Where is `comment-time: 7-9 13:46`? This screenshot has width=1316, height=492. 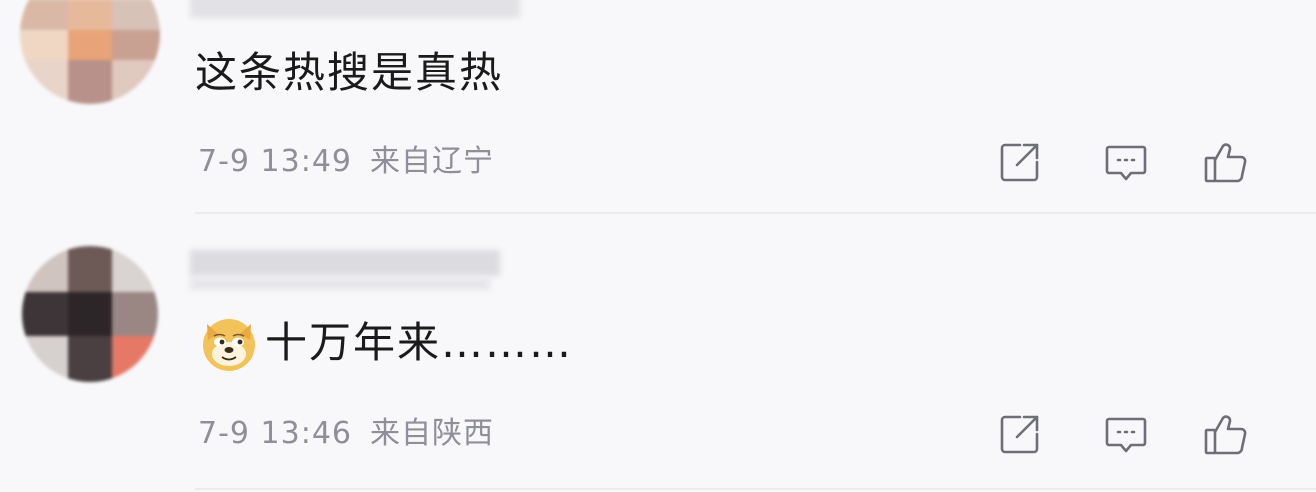
comment-time: 7-9 13:46 is located at coordinates (275, 433).